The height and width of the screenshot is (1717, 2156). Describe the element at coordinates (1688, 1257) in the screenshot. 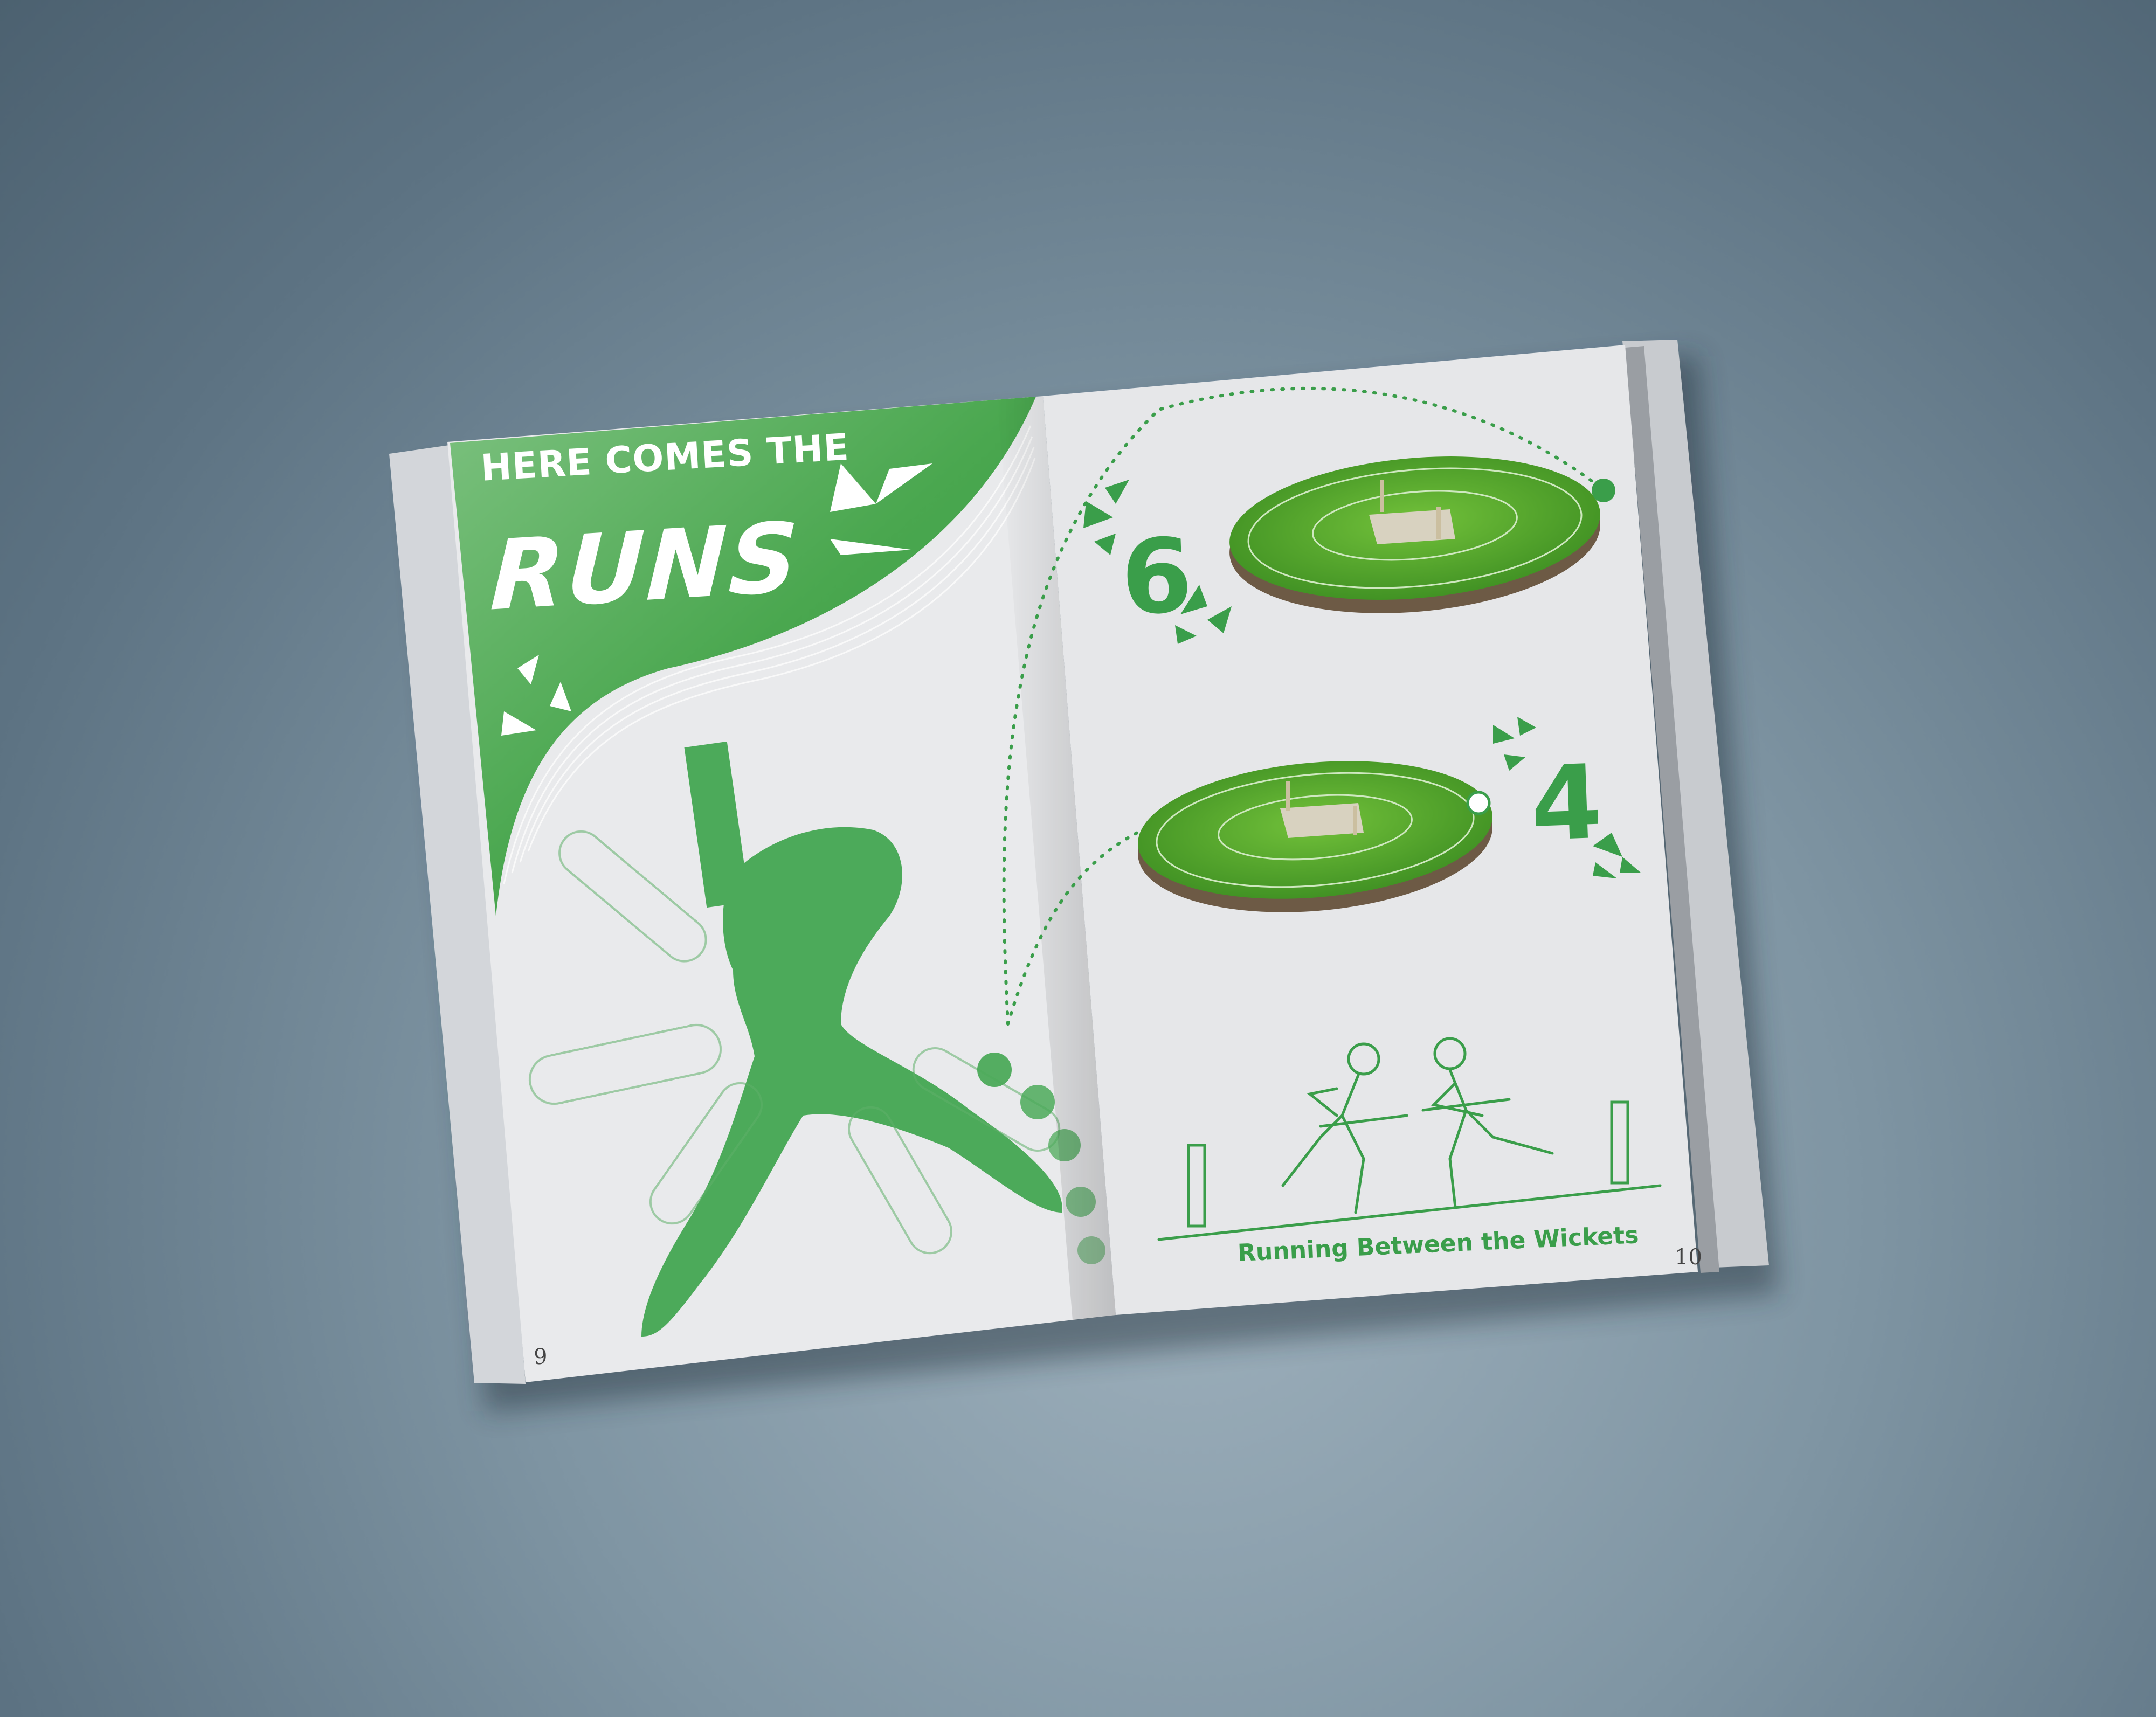

I see `right-page-number: 10` at that location.